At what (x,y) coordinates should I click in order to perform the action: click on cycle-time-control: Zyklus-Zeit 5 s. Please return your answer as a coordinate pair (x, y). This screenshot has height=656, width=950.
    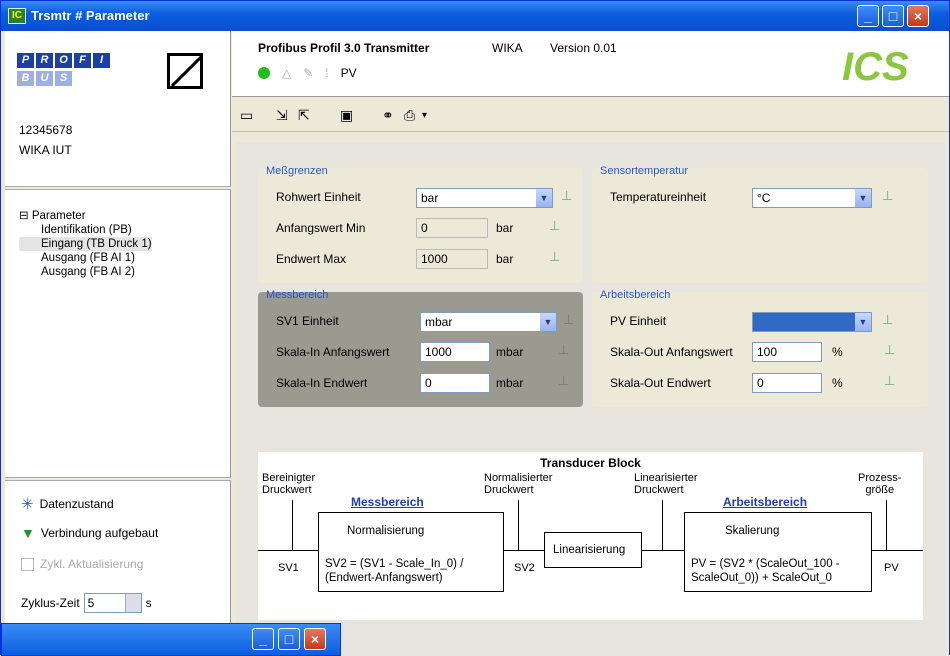
    Looking at the image, I should click on (86, 603).